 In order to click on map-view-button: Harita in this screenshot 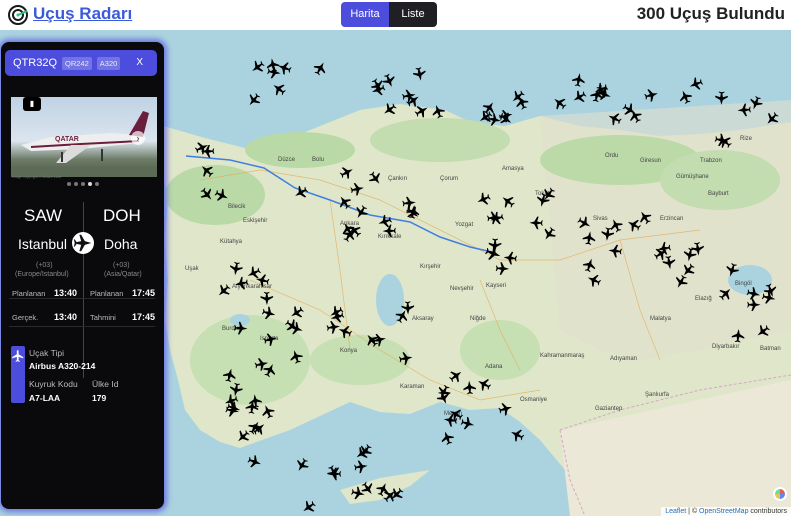, I will do `click(365, 14)`.